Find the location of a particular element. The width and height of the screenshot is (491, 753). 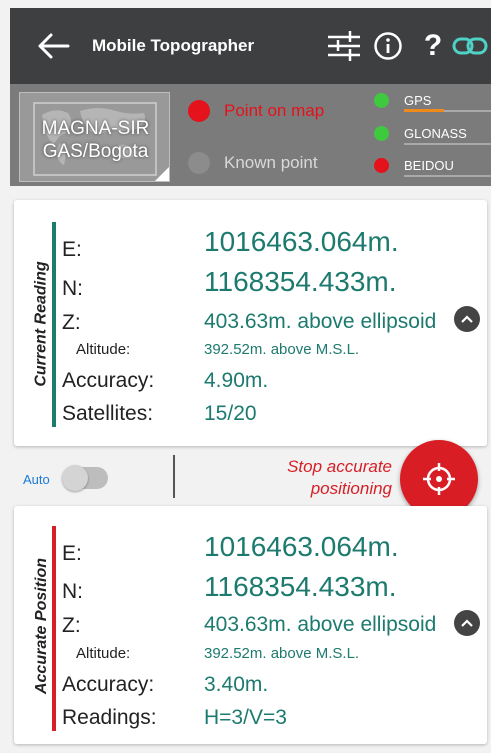

arrow-left-icon is located at coordinates (54, 46).